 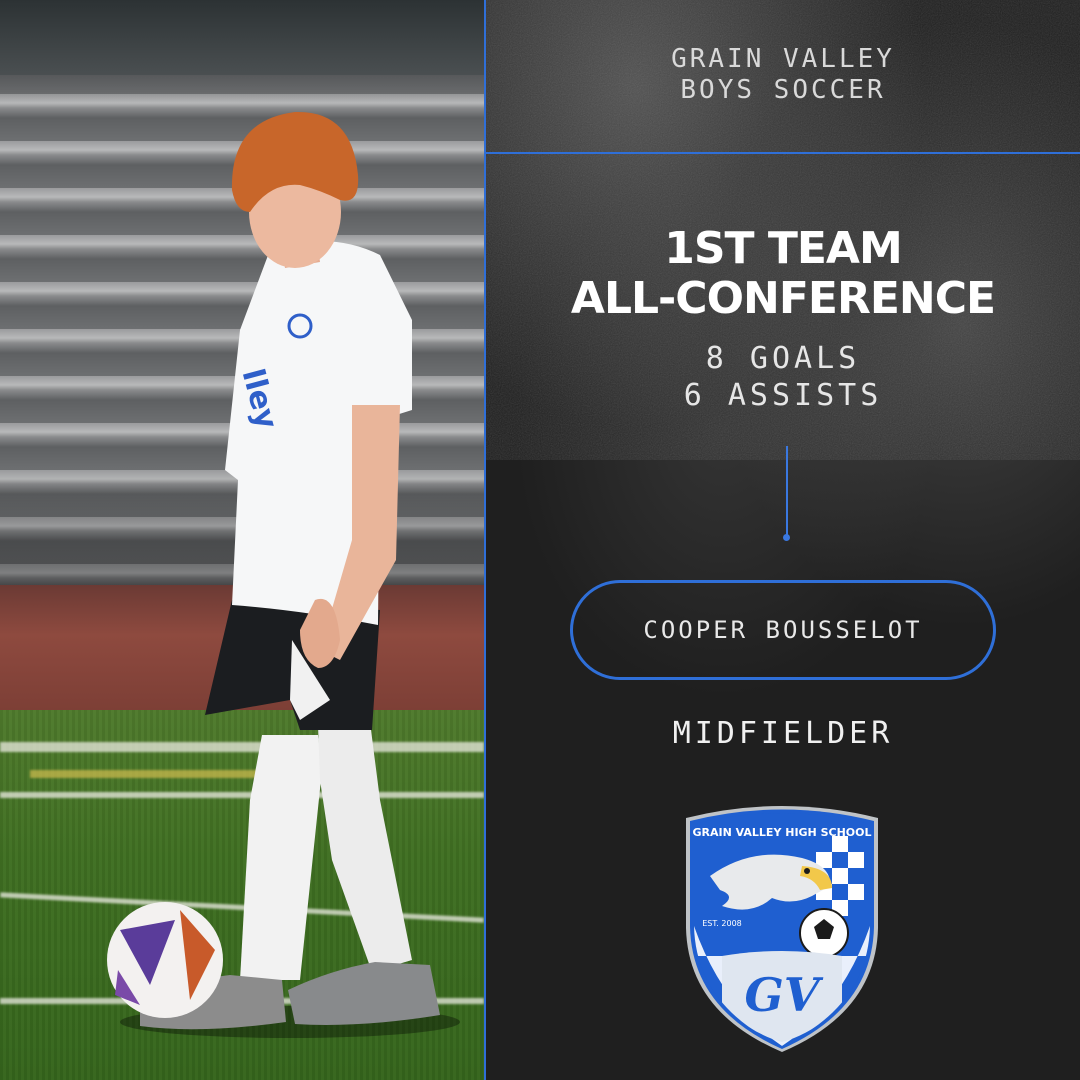 I want to click on player-name: COOPER BOUSSELOT, so click(x=783, y=630).